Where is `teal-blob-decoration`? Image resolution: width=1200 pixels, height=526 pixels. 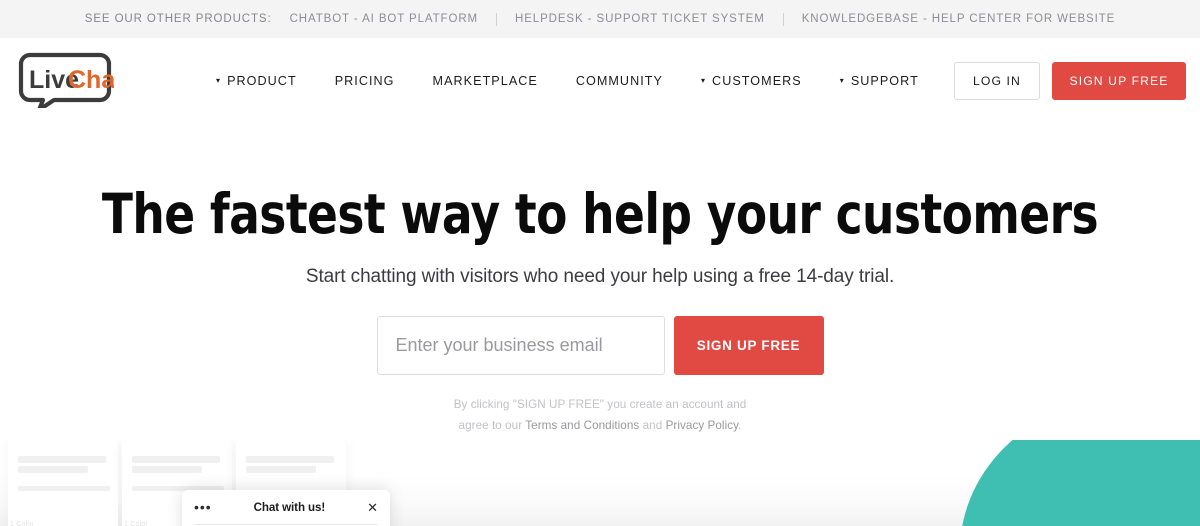
teal-blob-decoration is located at coordinates (1080, 483).